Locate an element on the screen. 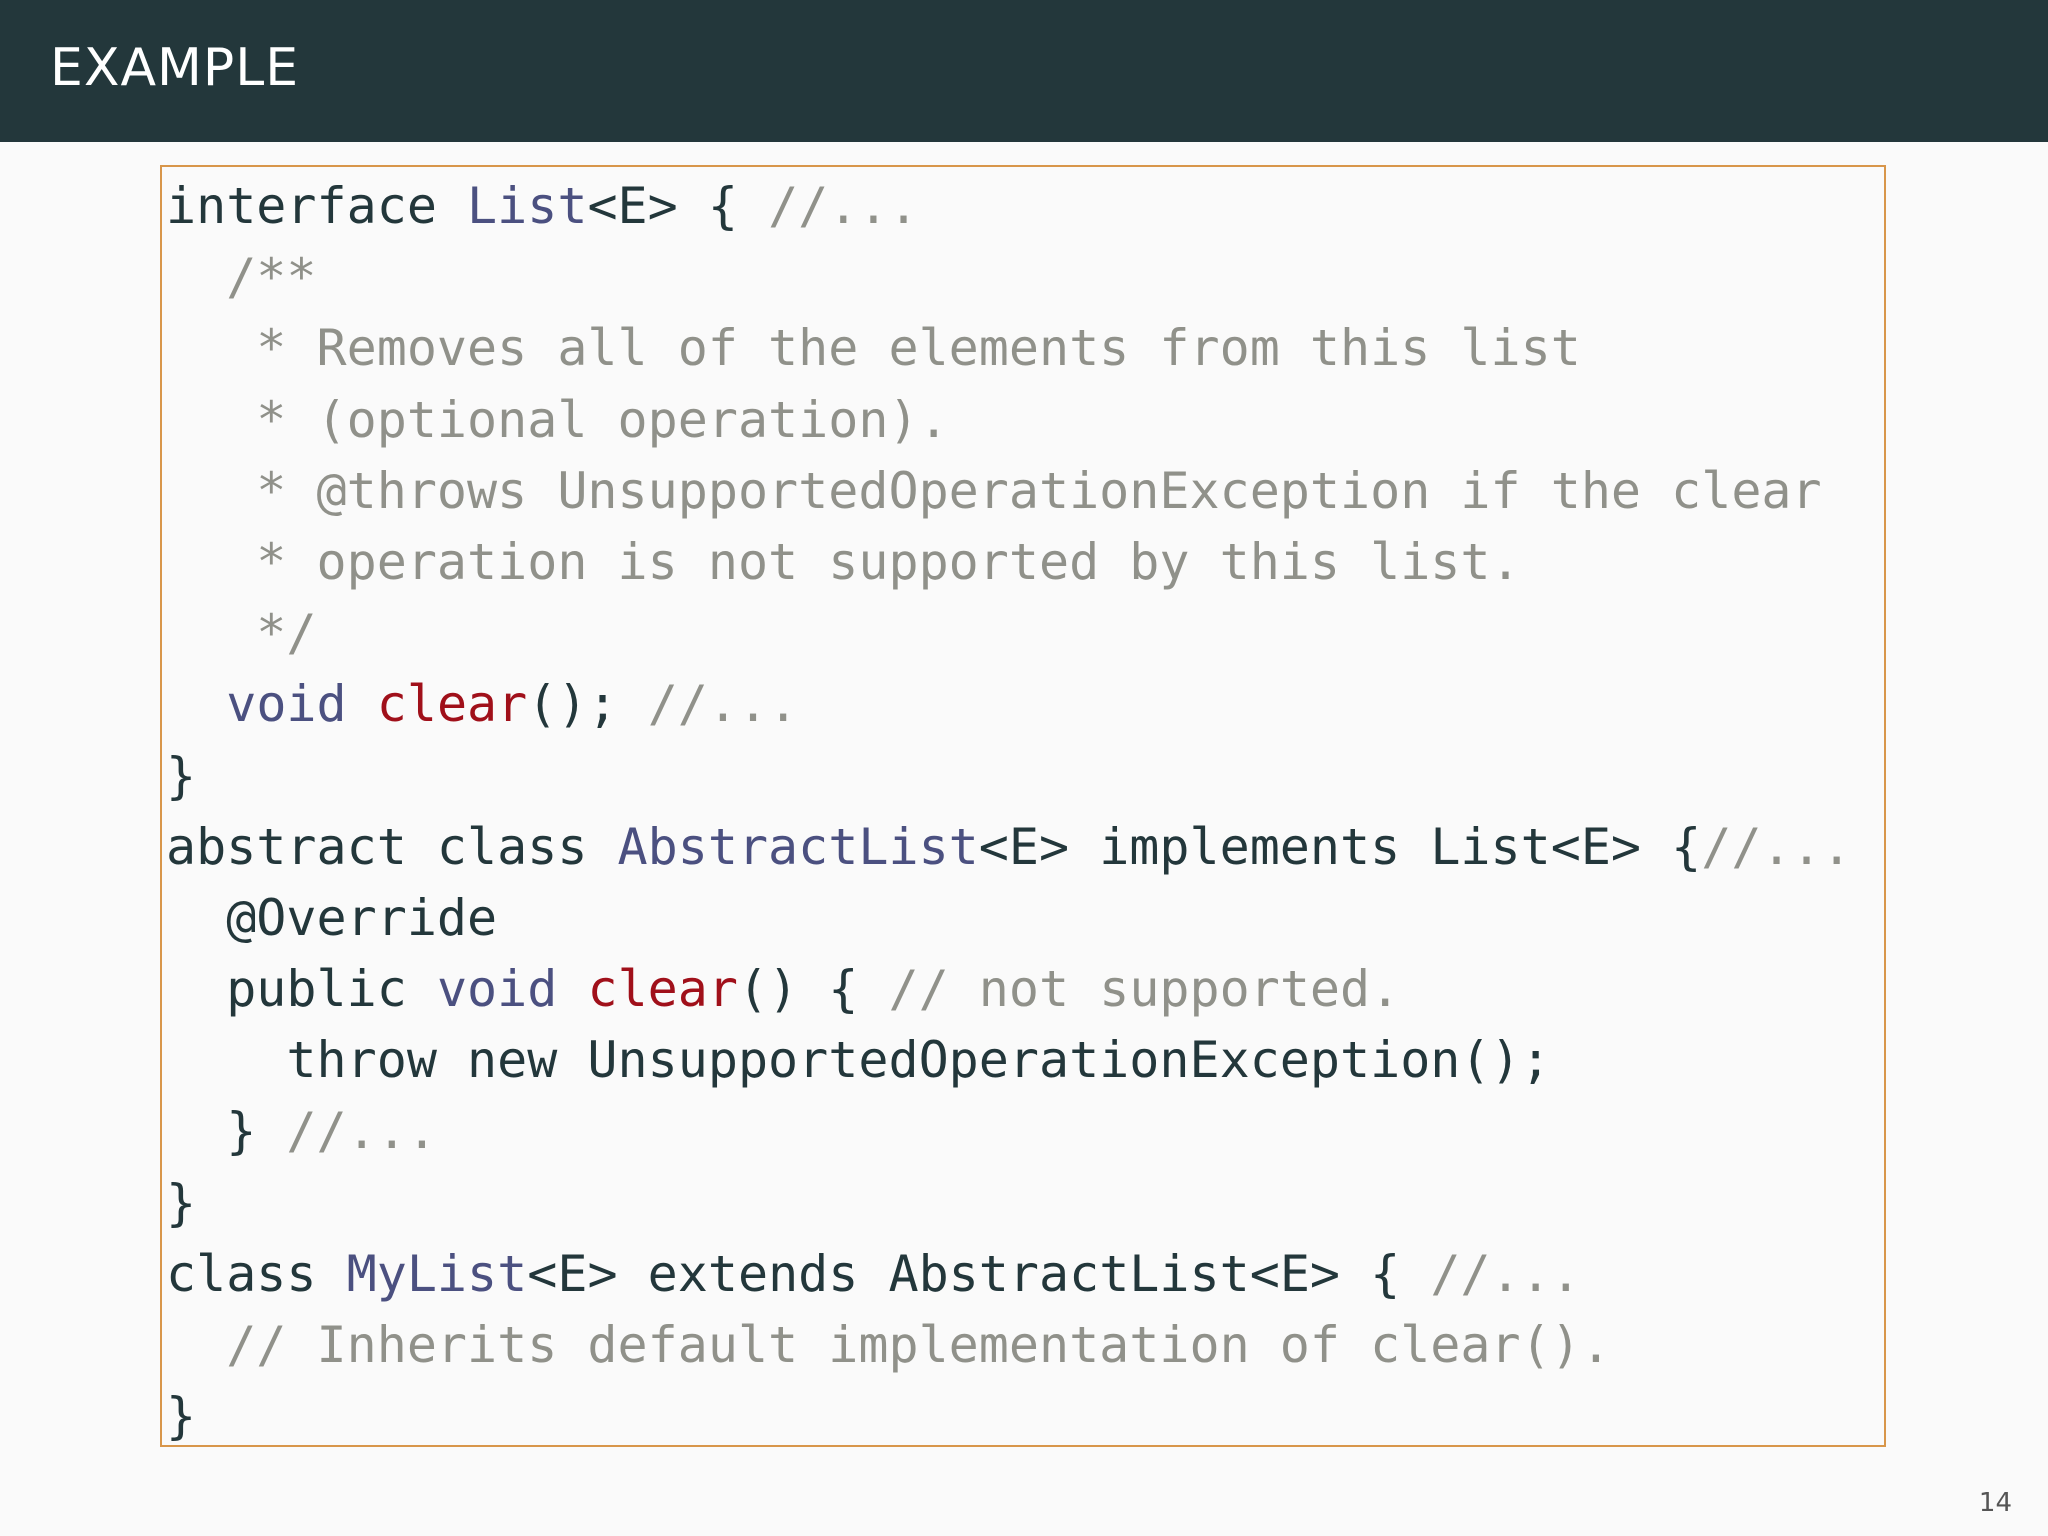  code-token: @Override is located at coordinates (332, 917).